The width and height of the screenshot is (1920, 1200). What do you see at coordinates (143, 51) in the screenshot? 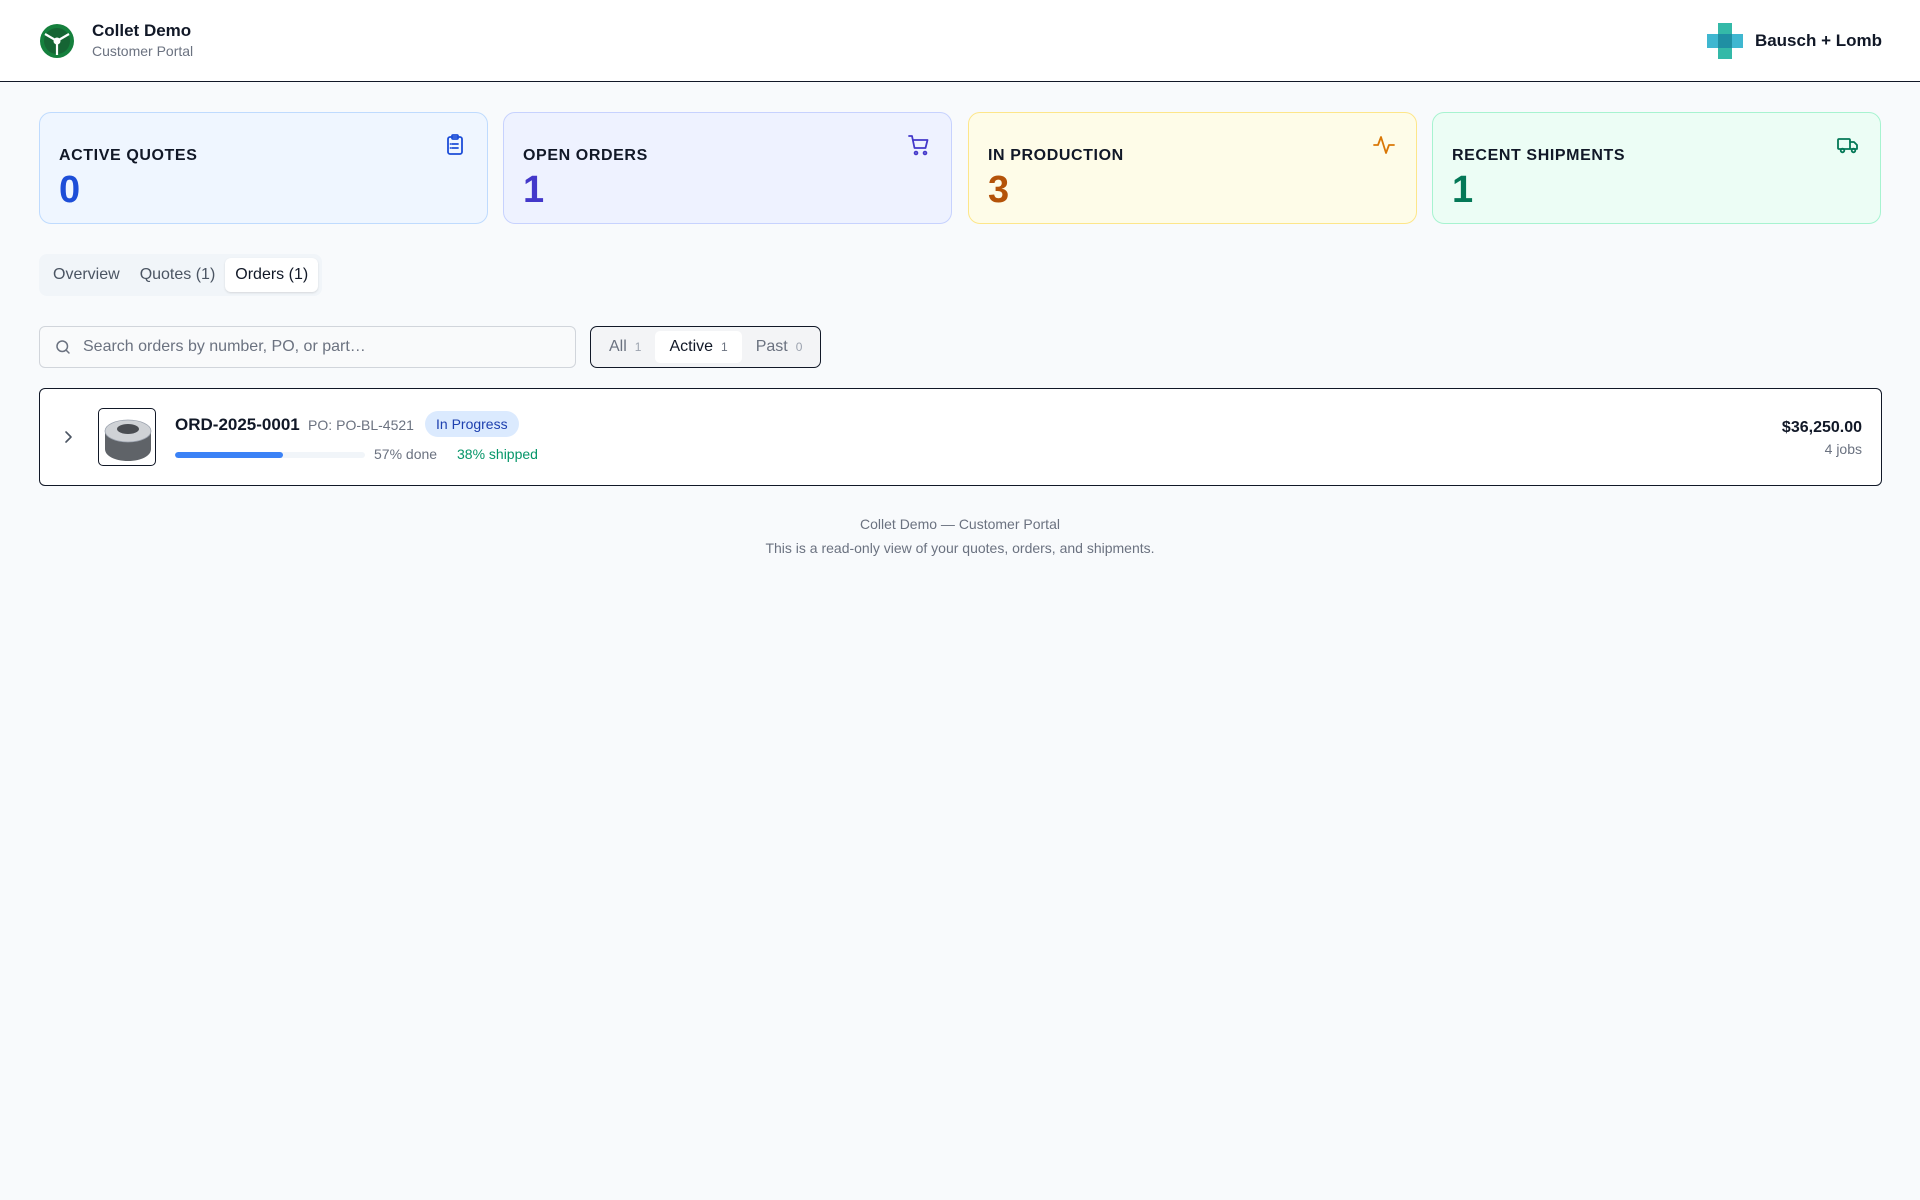
I see `brand-subtitle: Customer Portal` at bounding box center [143, 51].